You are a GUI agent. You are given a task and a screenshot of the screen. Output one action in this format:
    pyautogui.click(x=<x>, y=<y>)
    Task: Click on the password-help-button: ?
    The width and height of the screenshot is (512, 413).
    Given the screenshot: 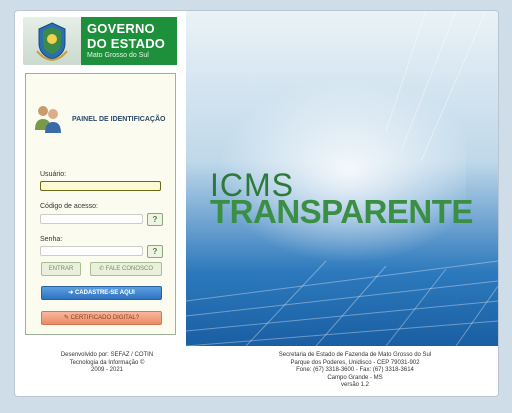 What is the action you would take?
    pyautogui.click(x=155, y=251)
    